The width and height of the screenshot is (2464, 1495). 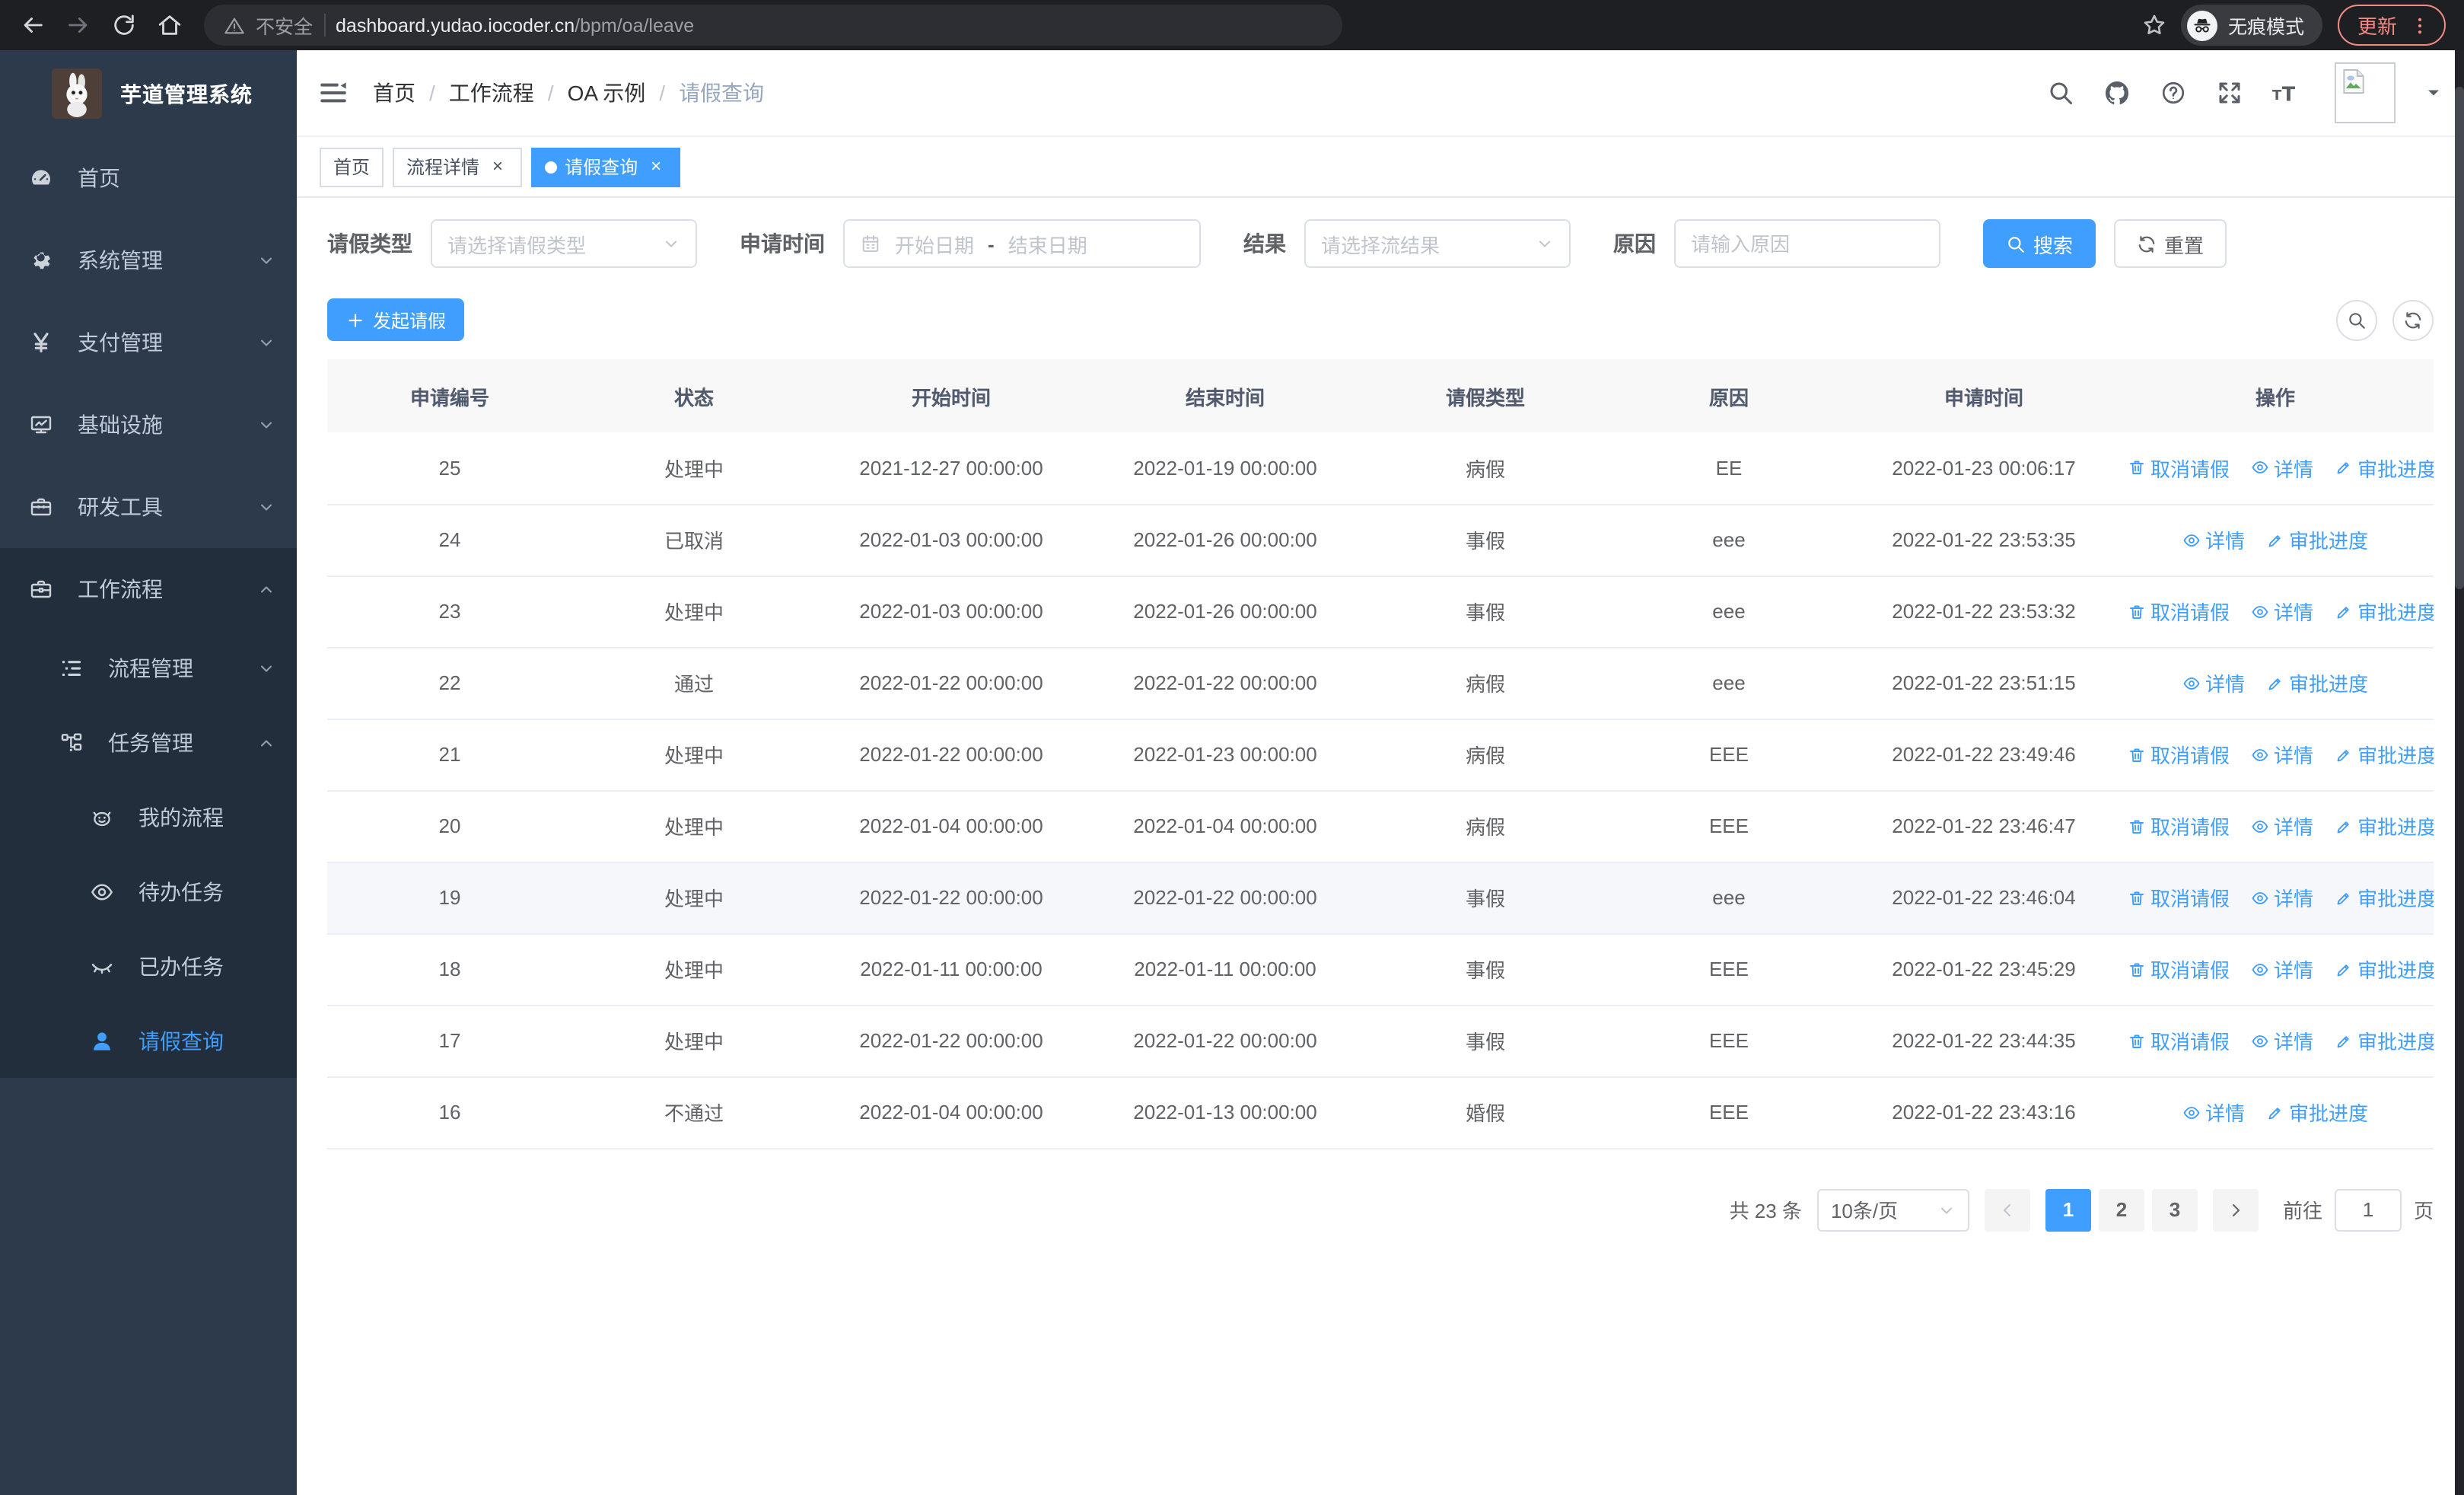 What do you see at coordinates (123, 25) in the screenshot?
I see `browser-reload-button` at bounding box center [123, 25].